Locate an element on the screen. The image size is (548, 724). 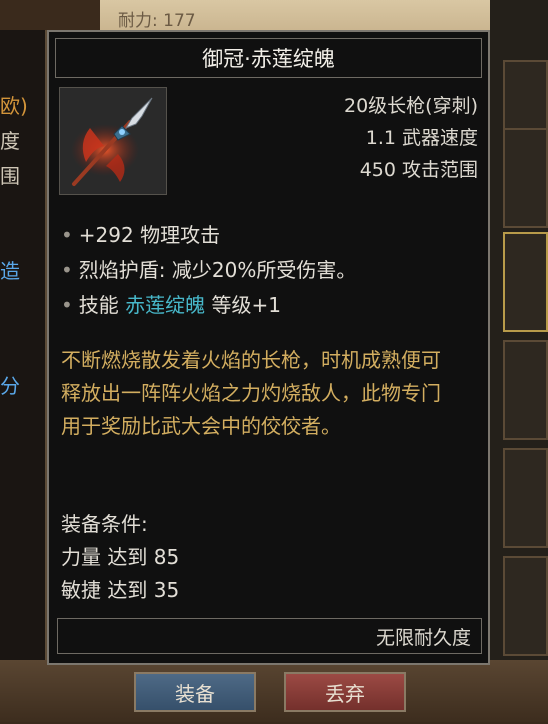
effect-line: • 技能 赤莲绽魄 等级+1 is located at coordinates (171, 305).